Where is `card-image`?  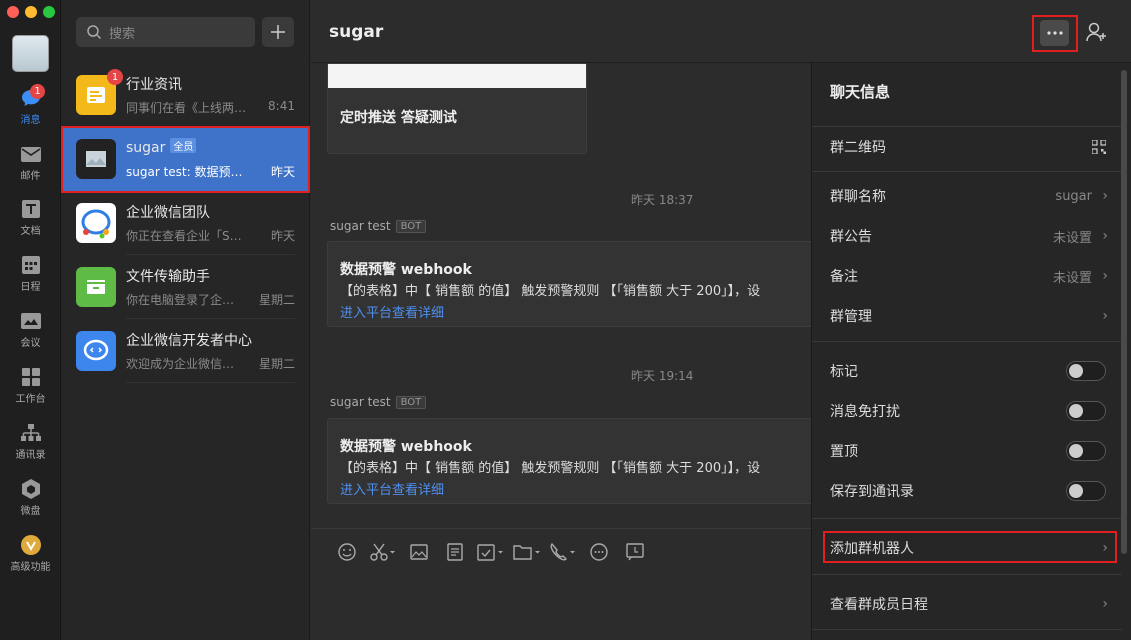 card-image is located at coordinates (457, 76).